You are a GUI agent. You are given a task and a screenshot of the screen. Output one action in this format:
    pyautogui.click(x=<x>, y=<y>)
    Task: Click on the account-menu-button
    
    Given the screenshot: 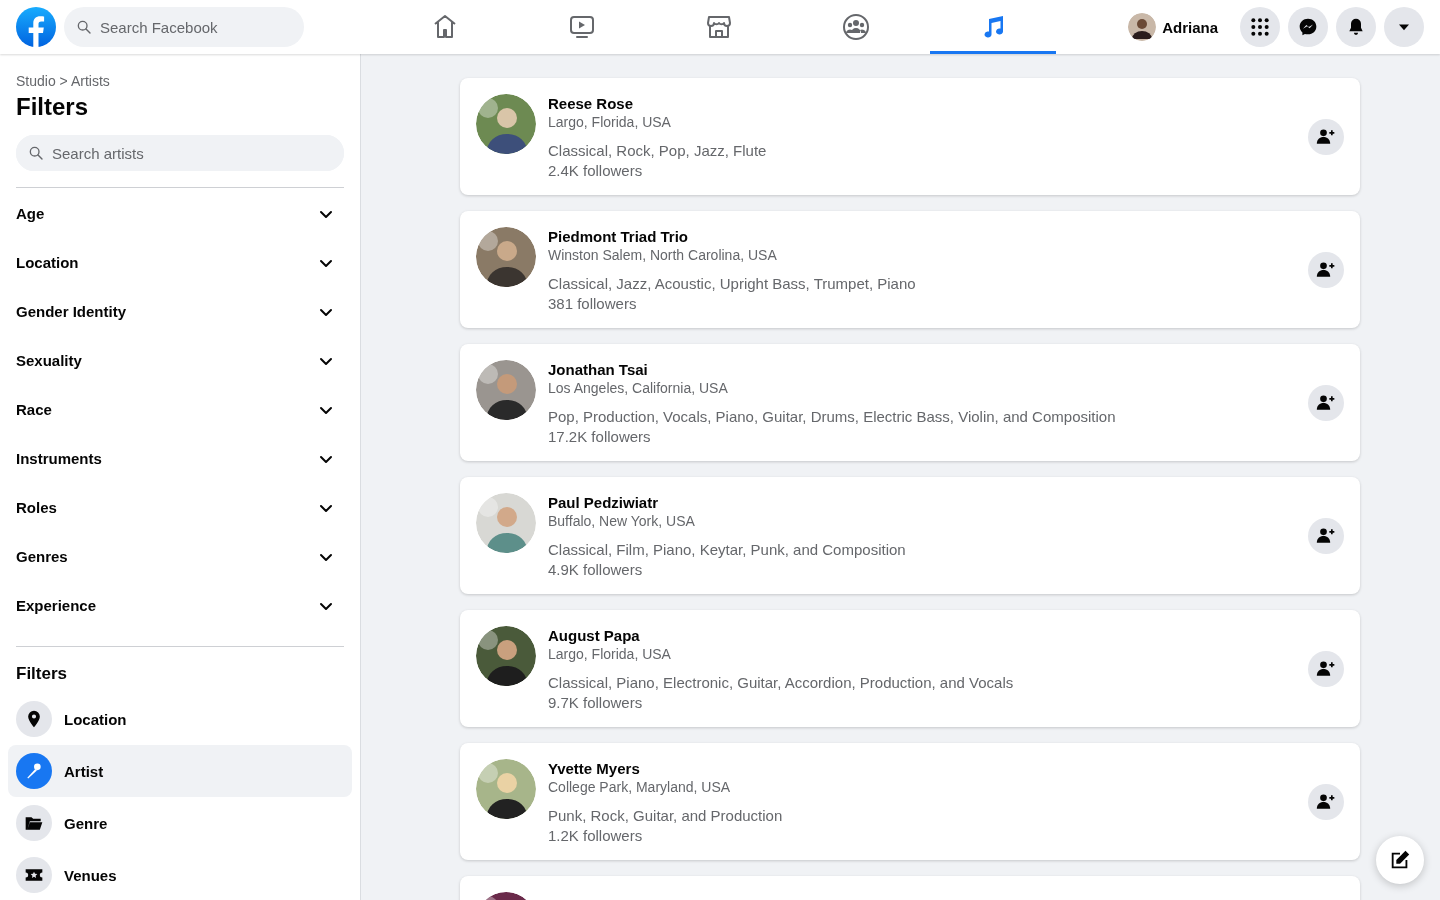 What is the action you would take?
    pyautogui.click(x=1404, y=27)
    